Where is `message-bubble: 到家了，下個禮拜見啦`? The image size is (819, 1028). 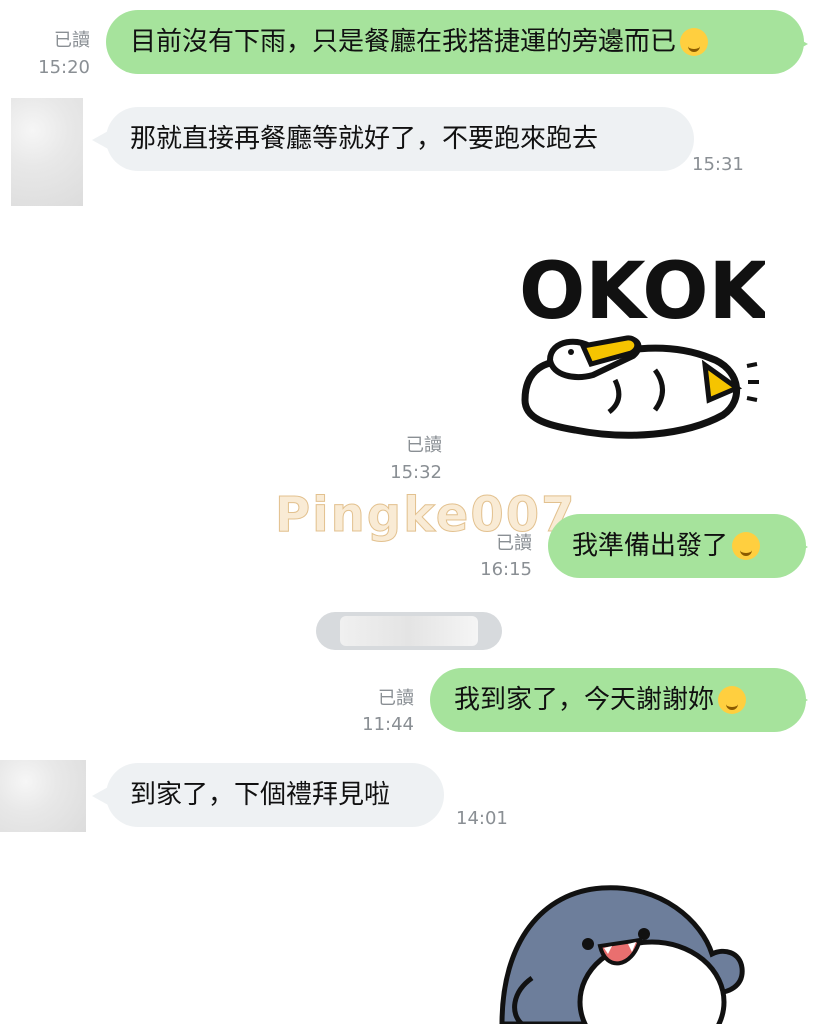
message-bubble: 到家了，下個禮拜見啦 is located at coordinates (275, 795).